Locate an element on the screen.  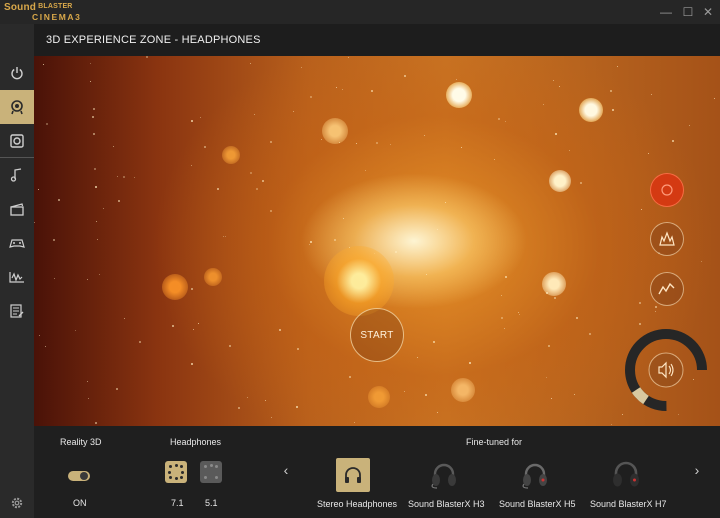
sidebar-item-notes is located at coordinates (17, 311).